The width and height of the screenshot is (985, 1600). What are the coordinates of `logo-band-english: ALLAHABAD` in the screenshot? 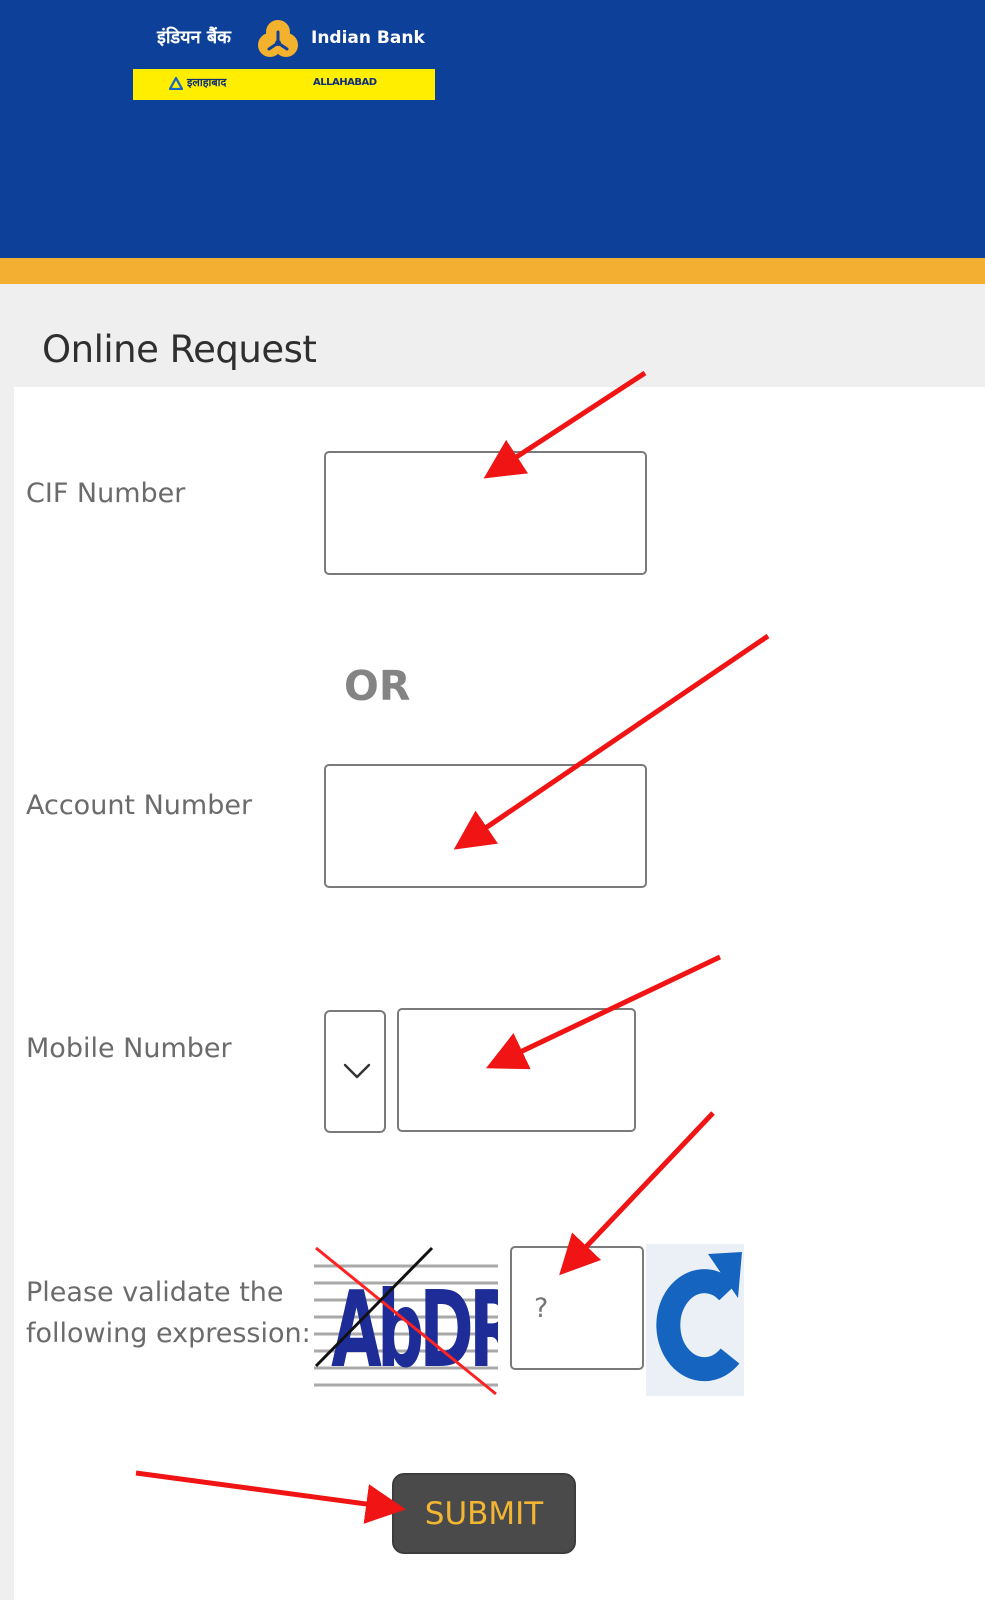 It's located at (345, 82).